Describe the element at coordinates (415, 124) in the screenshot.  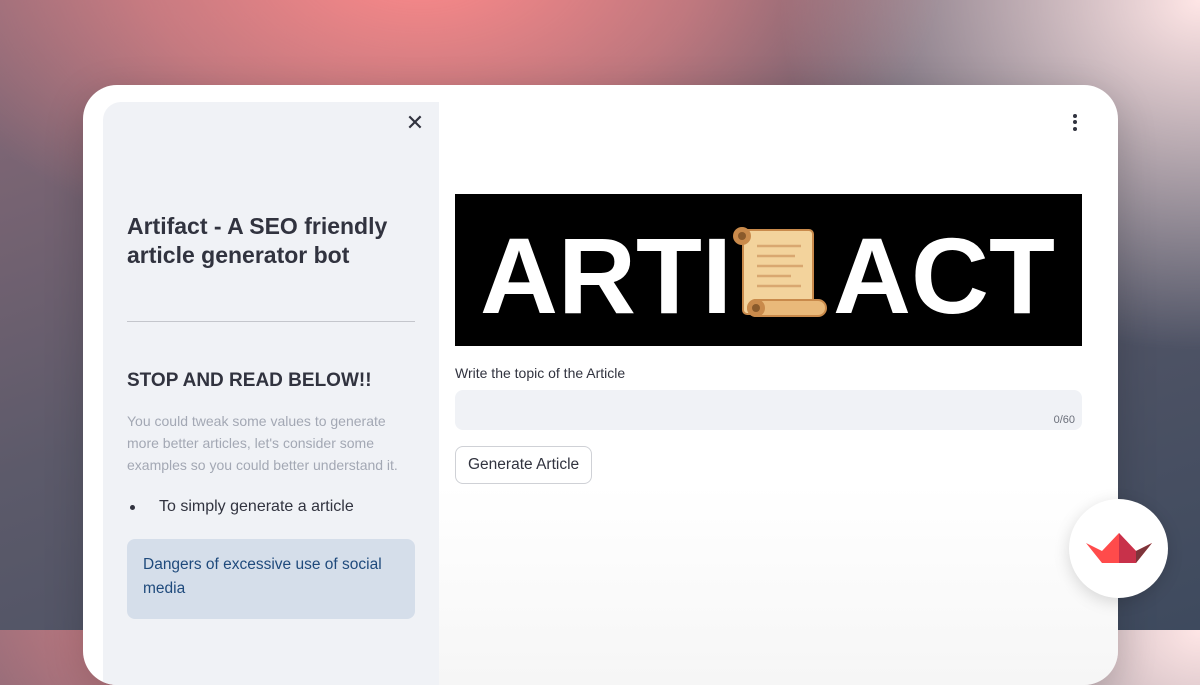
I see `close-icon: ✕` at that location.